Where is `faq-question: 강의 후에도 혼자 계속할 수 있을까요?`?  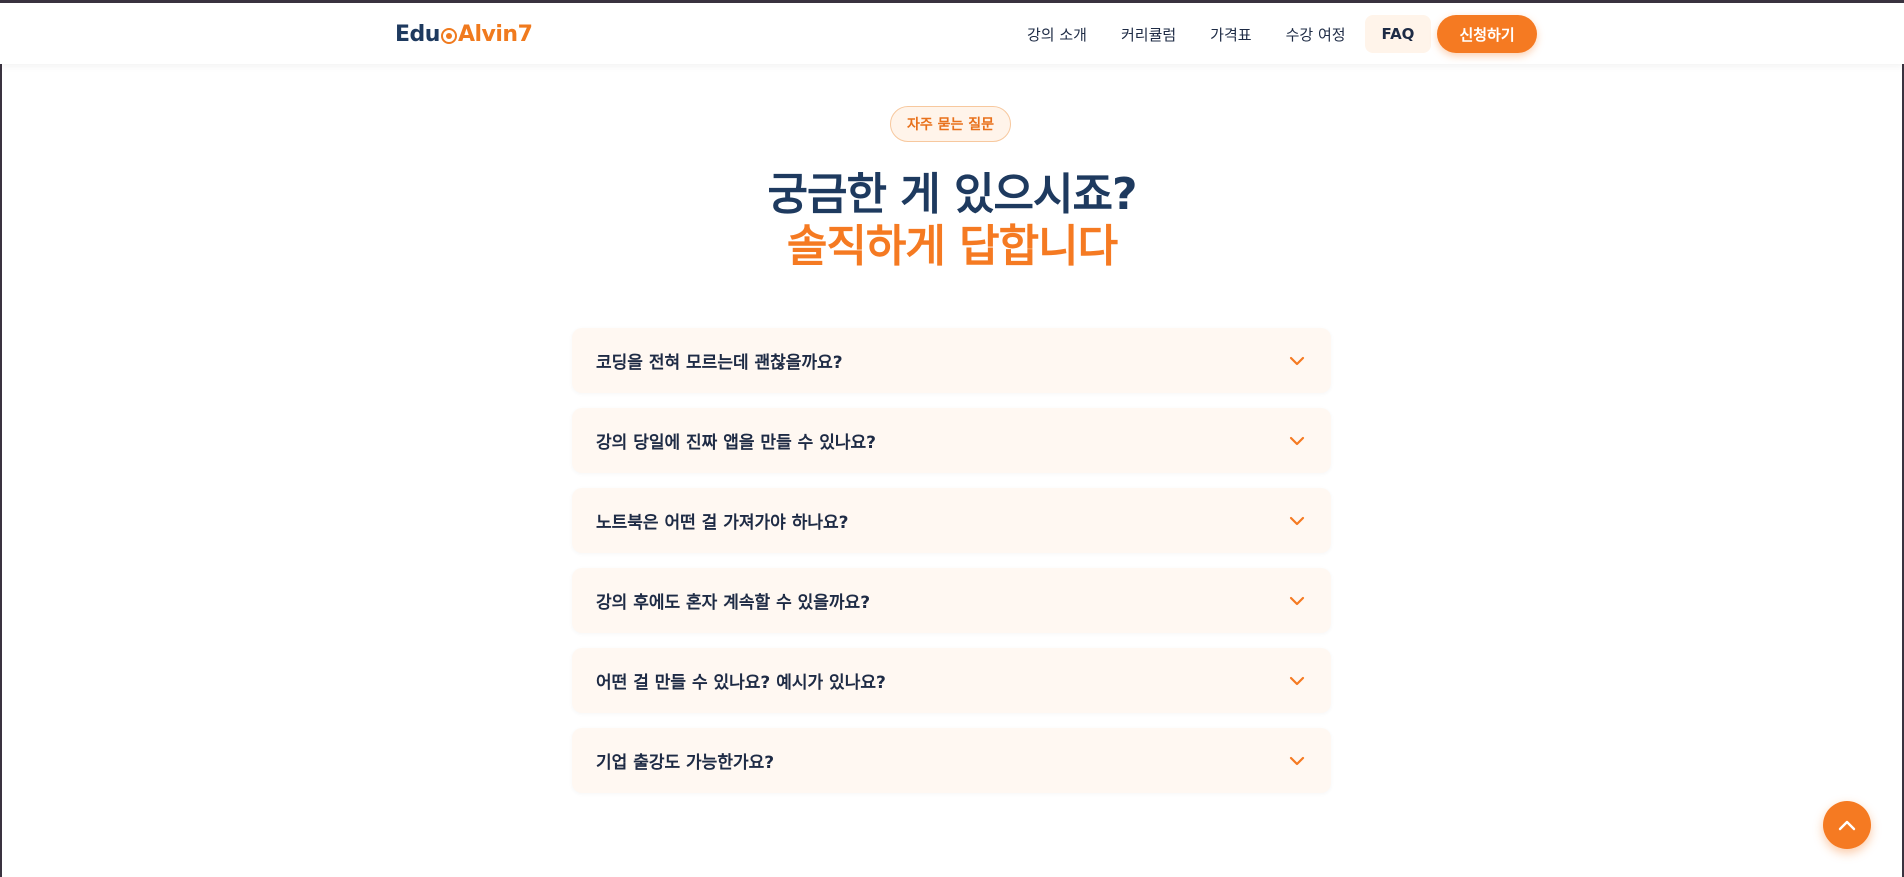 faq-question: 강의 후에도 혼자 계속할 수 있을까요? is located at coordinates (733, 603).